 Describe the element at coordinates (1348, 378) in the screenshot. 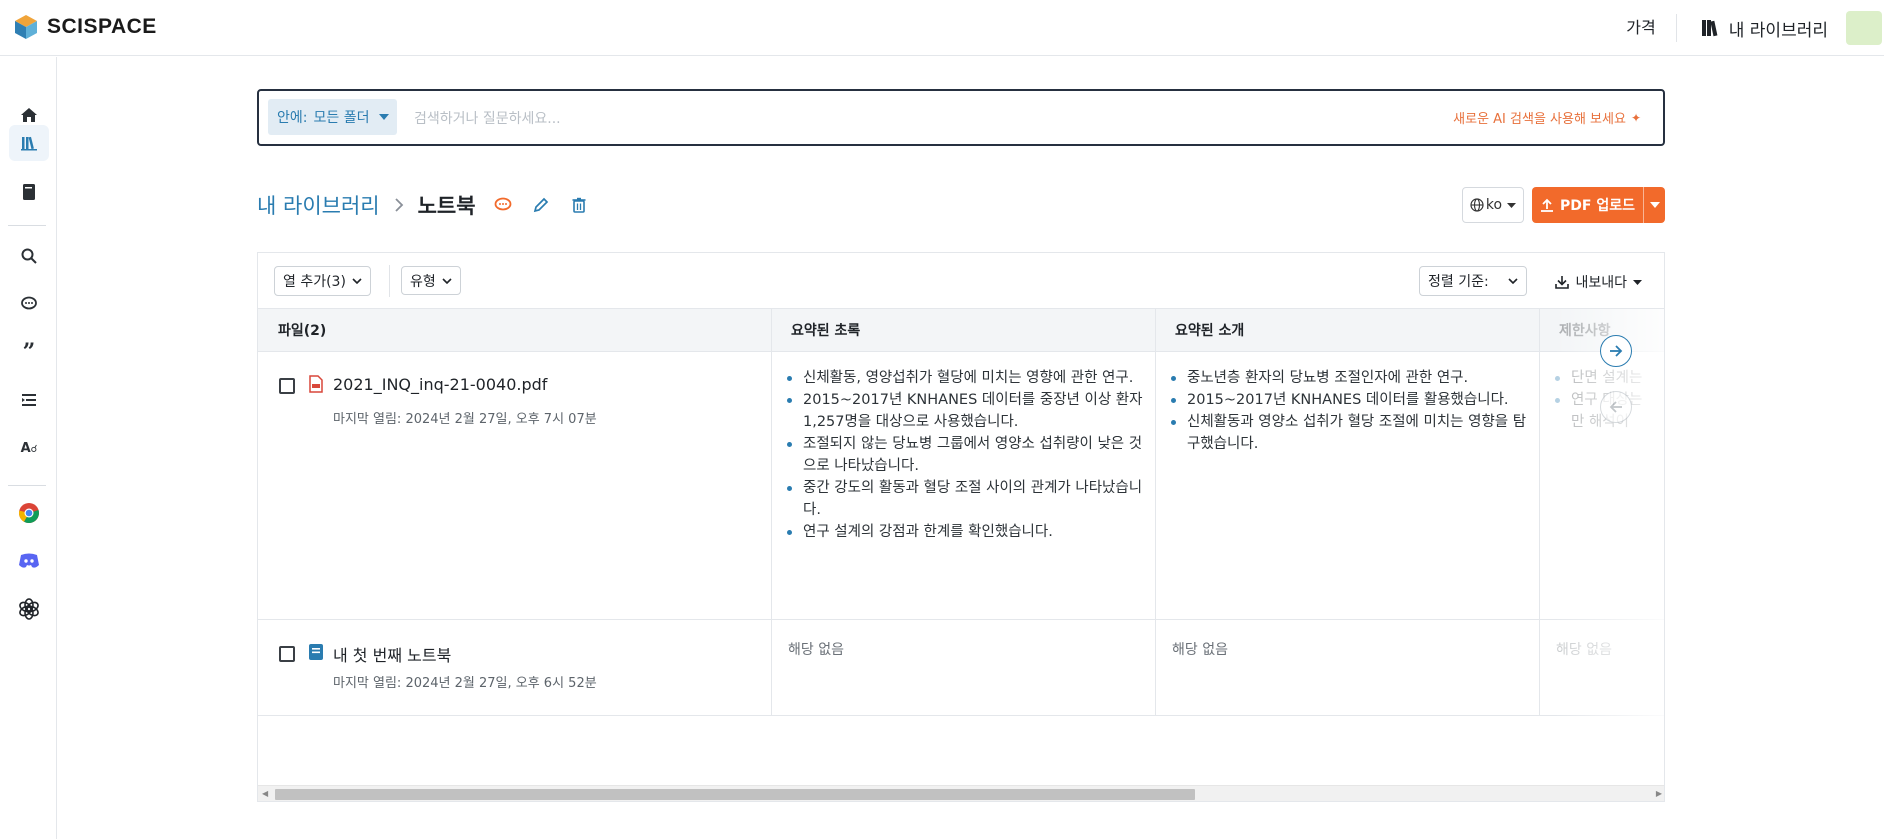

I see `list-item: 중노년층 환자의 당뇨병 조절인자에 관한 연구.` at that location.